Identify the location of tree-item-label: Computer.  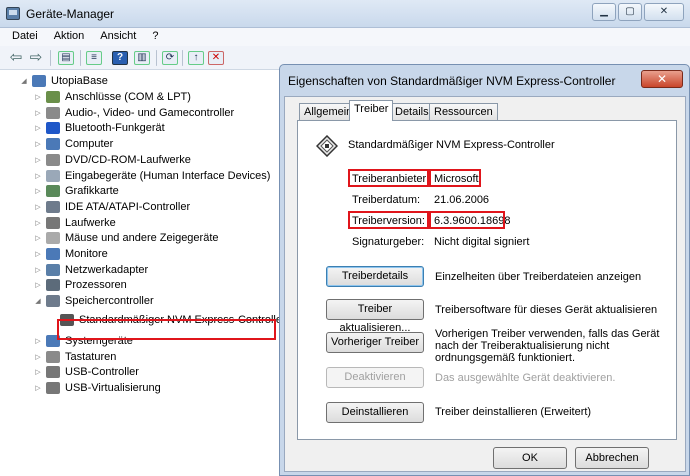
(89, 144).